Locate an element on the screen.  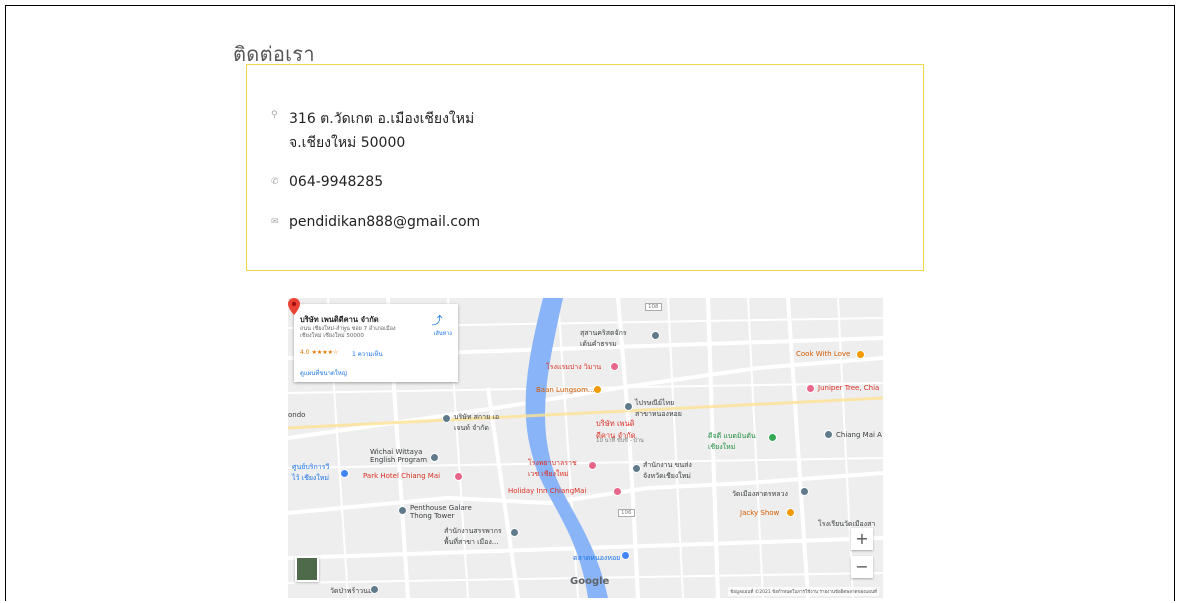
sports-marker-icon is located at coordinates (772, 437).